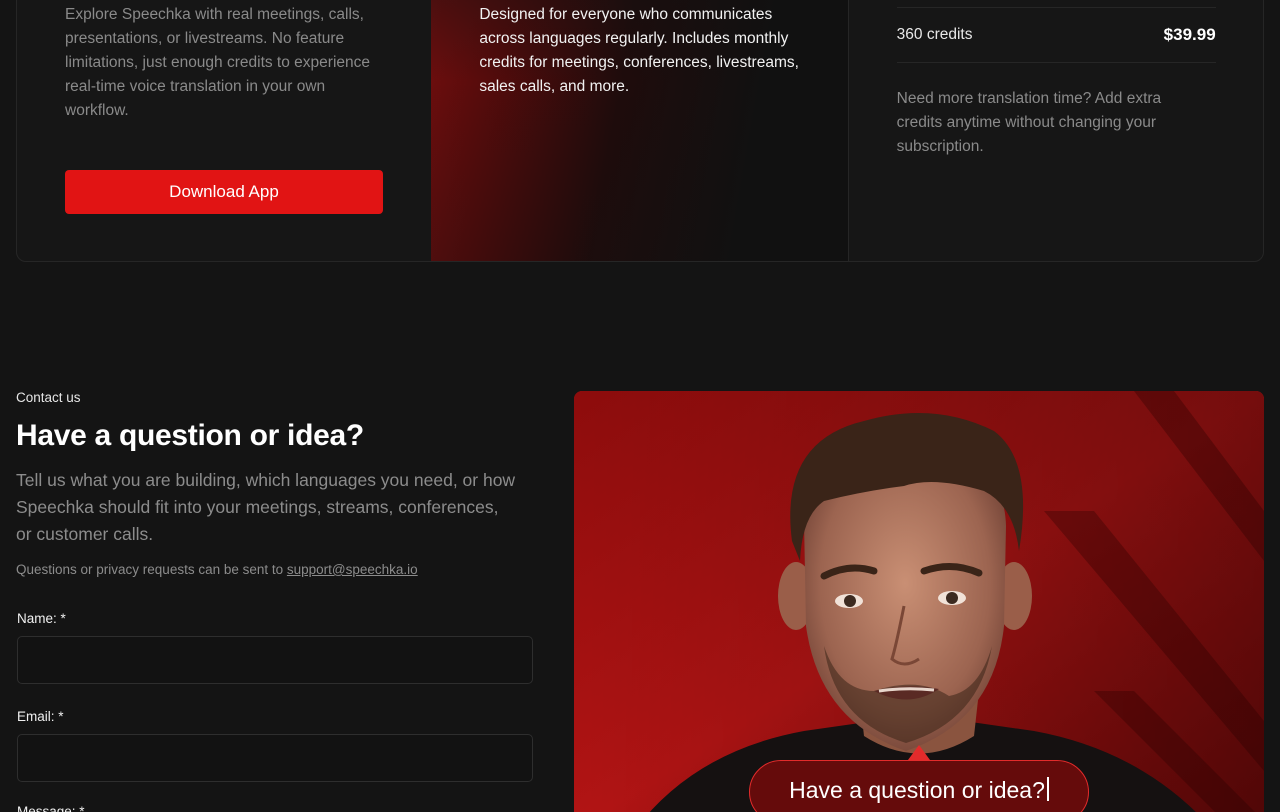 The width and height of the screenshot is (1280, 812). What do you see at coordinates (190, 435) in the screenshot?
I see `contact-title: Have a question or idea?` at bounding box center [190, 435].